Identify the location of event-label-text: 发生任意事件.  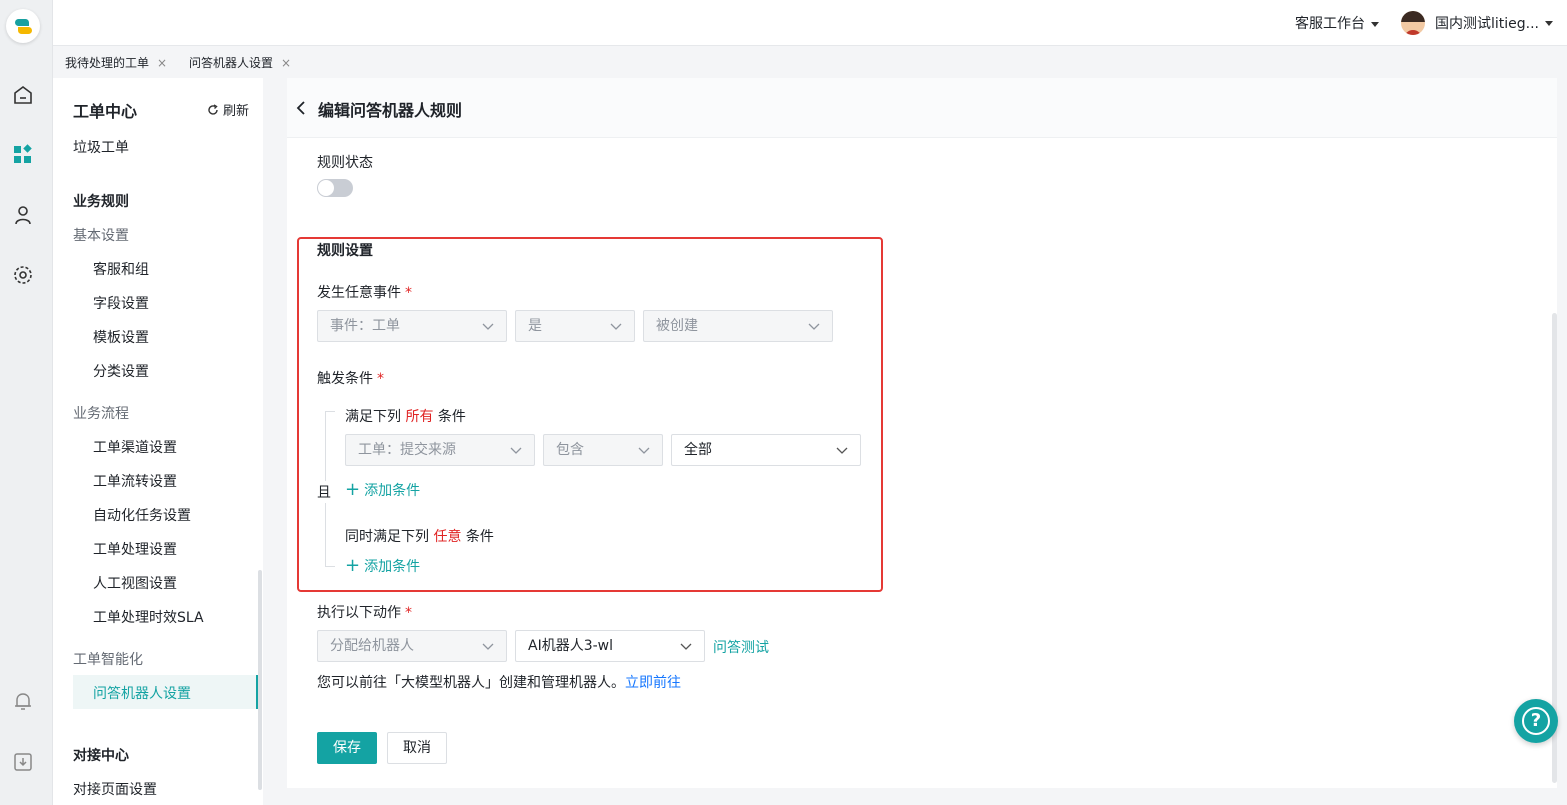
(359, 293).